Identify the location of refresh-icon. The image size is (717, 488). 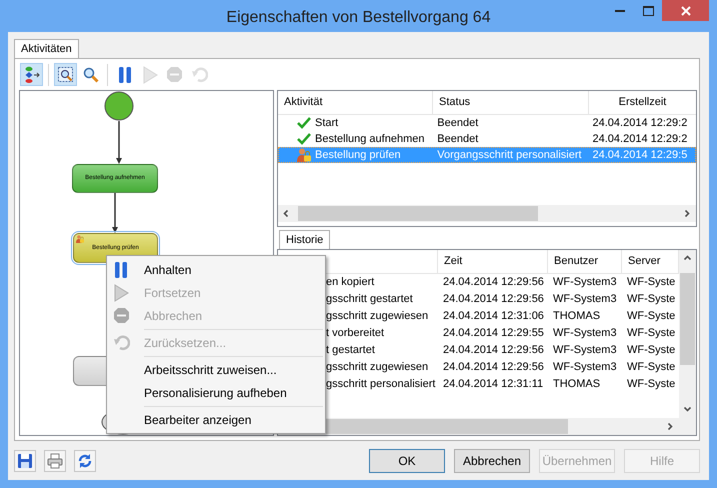
(85, 460).